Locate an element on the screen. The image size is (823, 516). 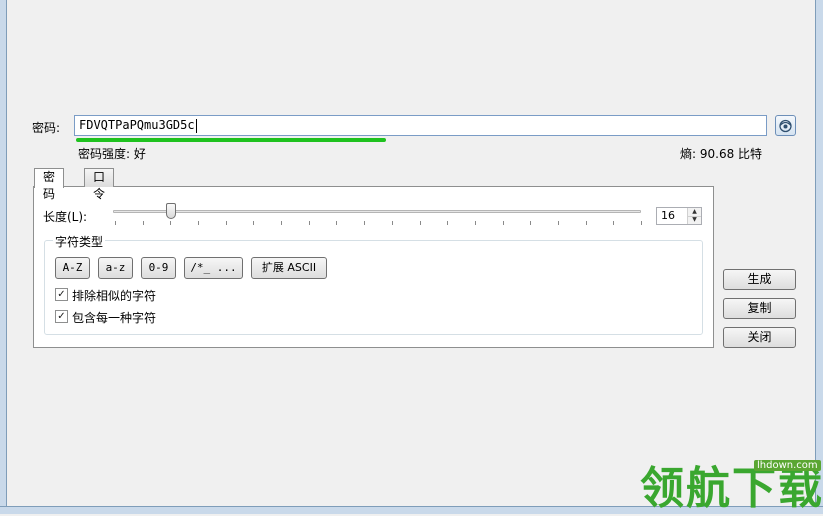
generate-button: 生成 is located at coordinates (759, 279).